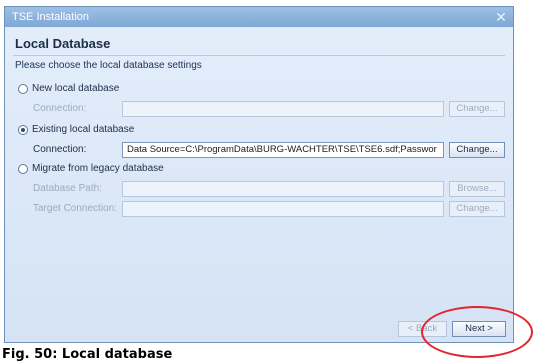 This screenshot has height=363, width=539. Describe the element at coordinates (51, 17) in the screenshot. I see `window-title: TSE Installation` at that location.